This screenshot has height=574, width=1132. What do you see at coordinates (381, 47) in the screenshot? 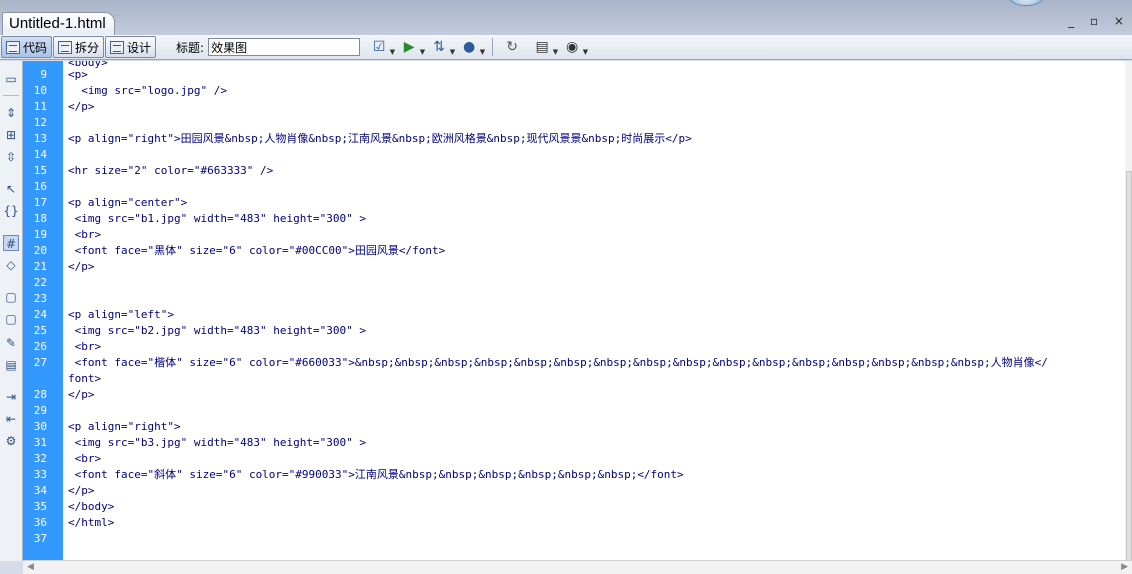
I see `validate-icon: ☑ ▼` at bounding box center [381, 47].